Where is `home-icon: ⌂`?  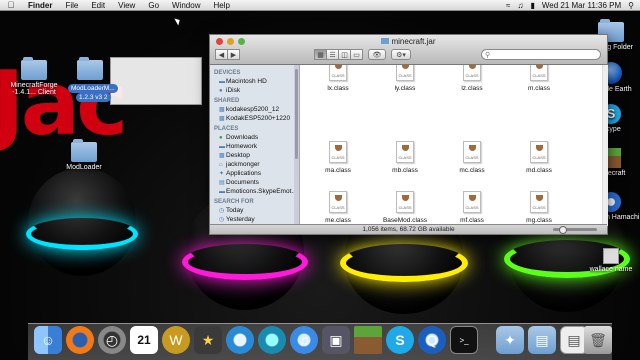 home-icon: ⌂ is located at coordinates (221, 165).